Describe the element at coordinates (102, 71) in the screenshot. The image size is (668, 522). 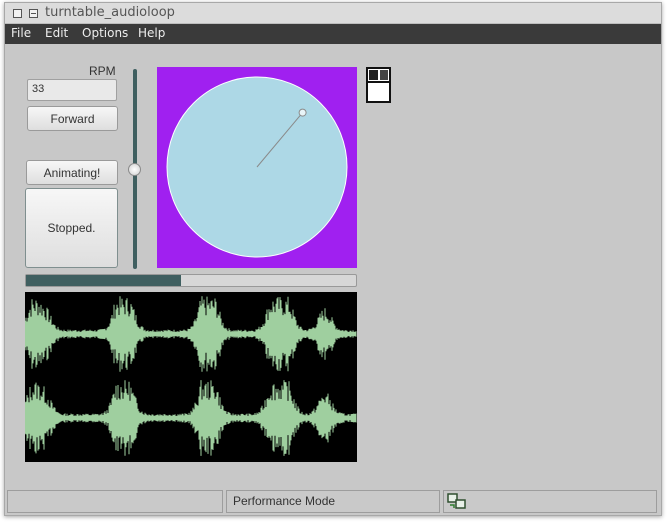
I see `rpm-label: RPM` at that location.